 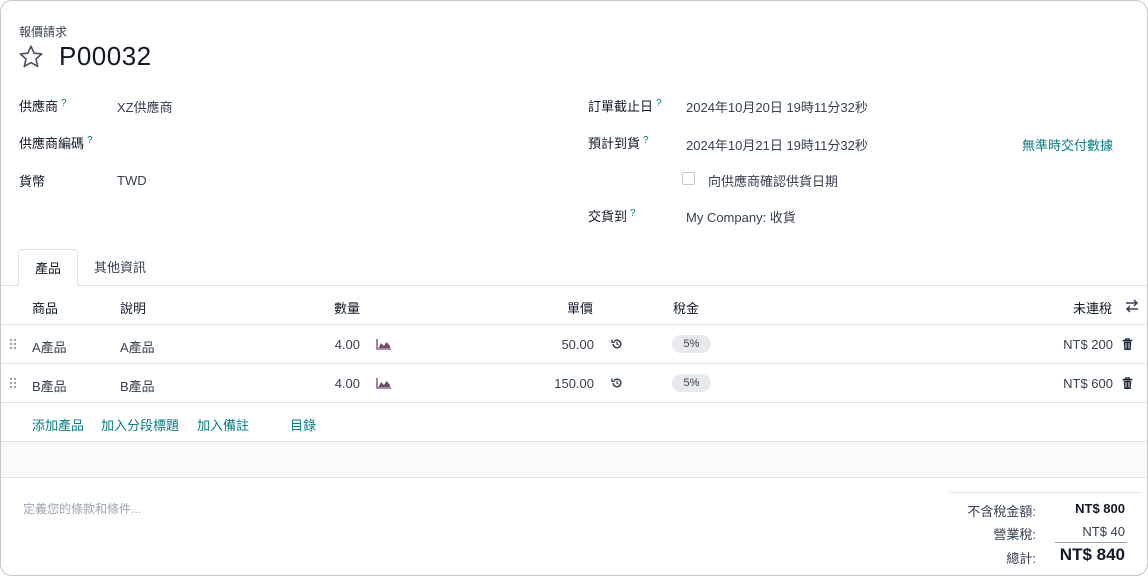 I want to click on line-description: B產品, so click(x=137, y=385).